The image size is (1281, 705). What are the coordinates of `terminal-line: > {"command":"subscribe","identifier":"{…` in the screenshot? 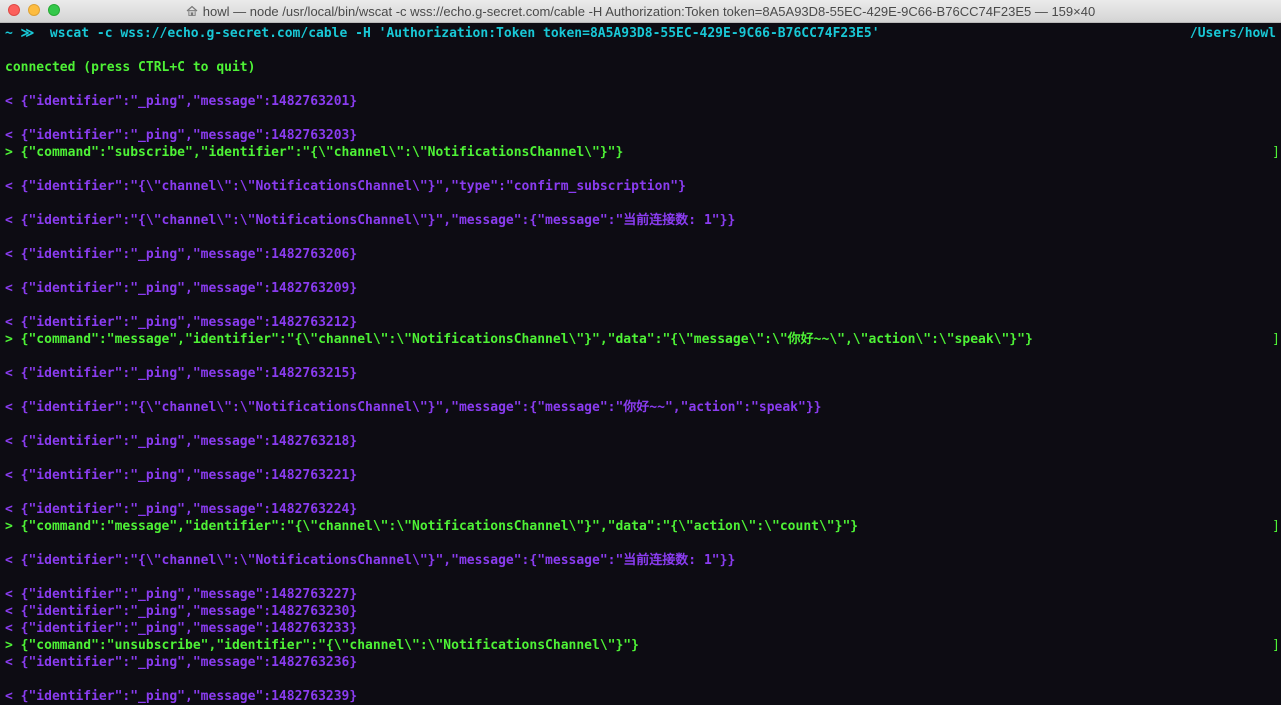 It's located at (314, 152).